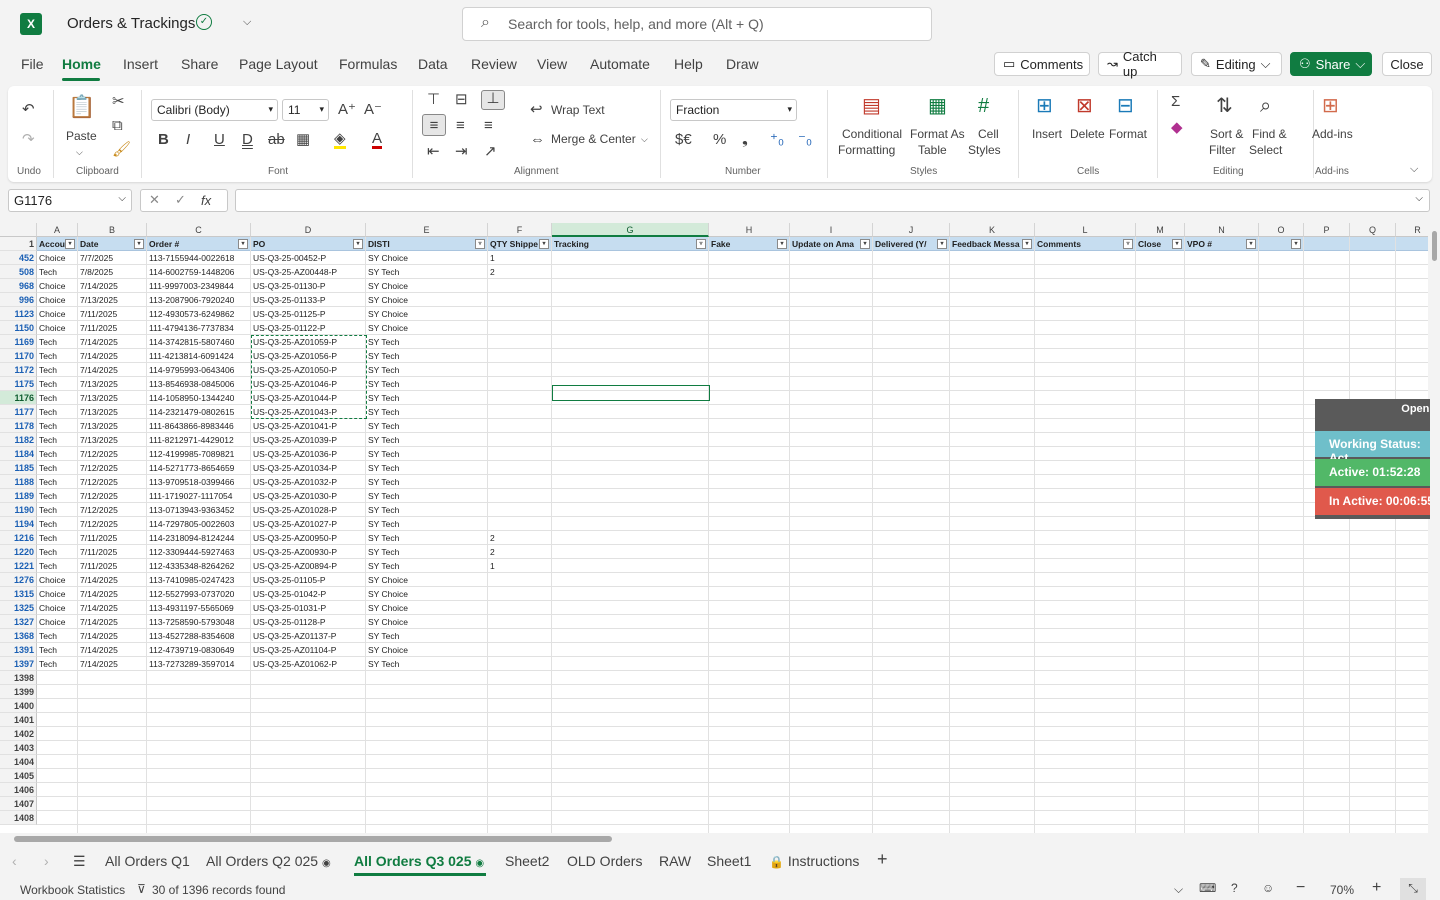 The height and width of the screenshot is (900, 1440). I want to click on row-number: 1221, so click(18, 566).